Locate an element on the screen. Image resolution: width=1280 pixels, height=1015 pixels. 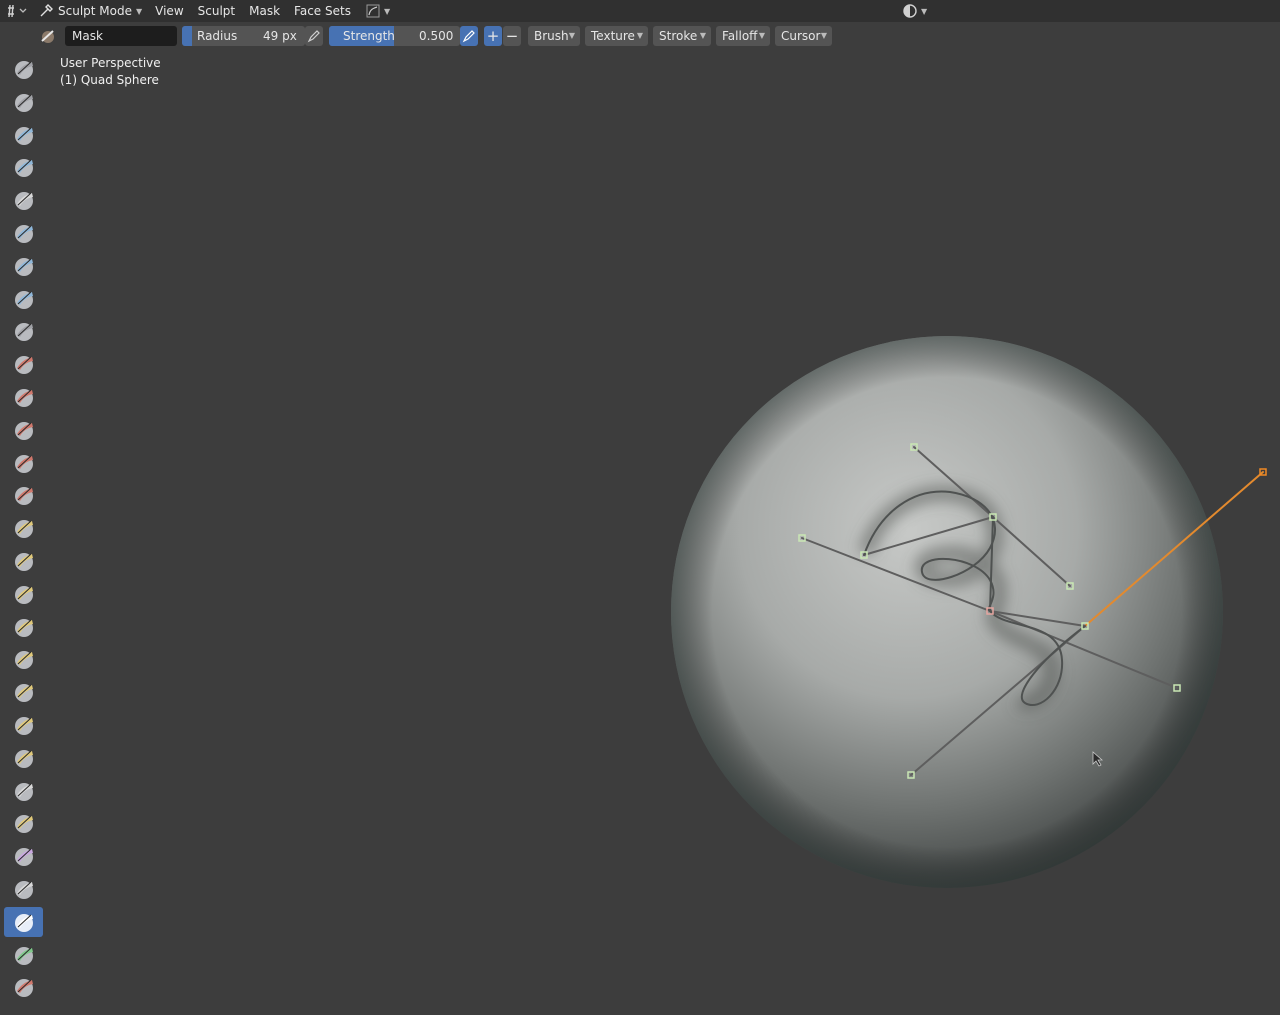
pinch-brush-icon is located at coordinates (23, 529).